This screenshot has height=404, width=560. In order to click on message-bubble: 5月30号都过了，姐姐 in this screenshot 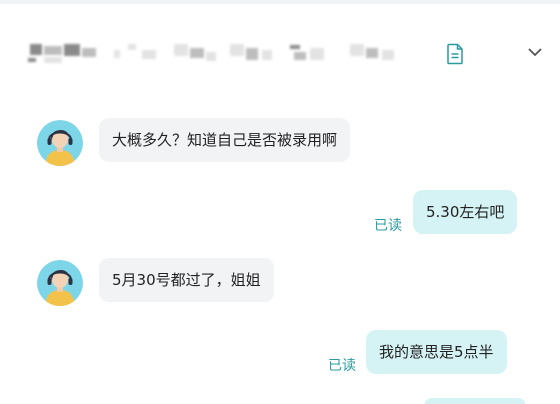, I will do `click(186, 280)`.